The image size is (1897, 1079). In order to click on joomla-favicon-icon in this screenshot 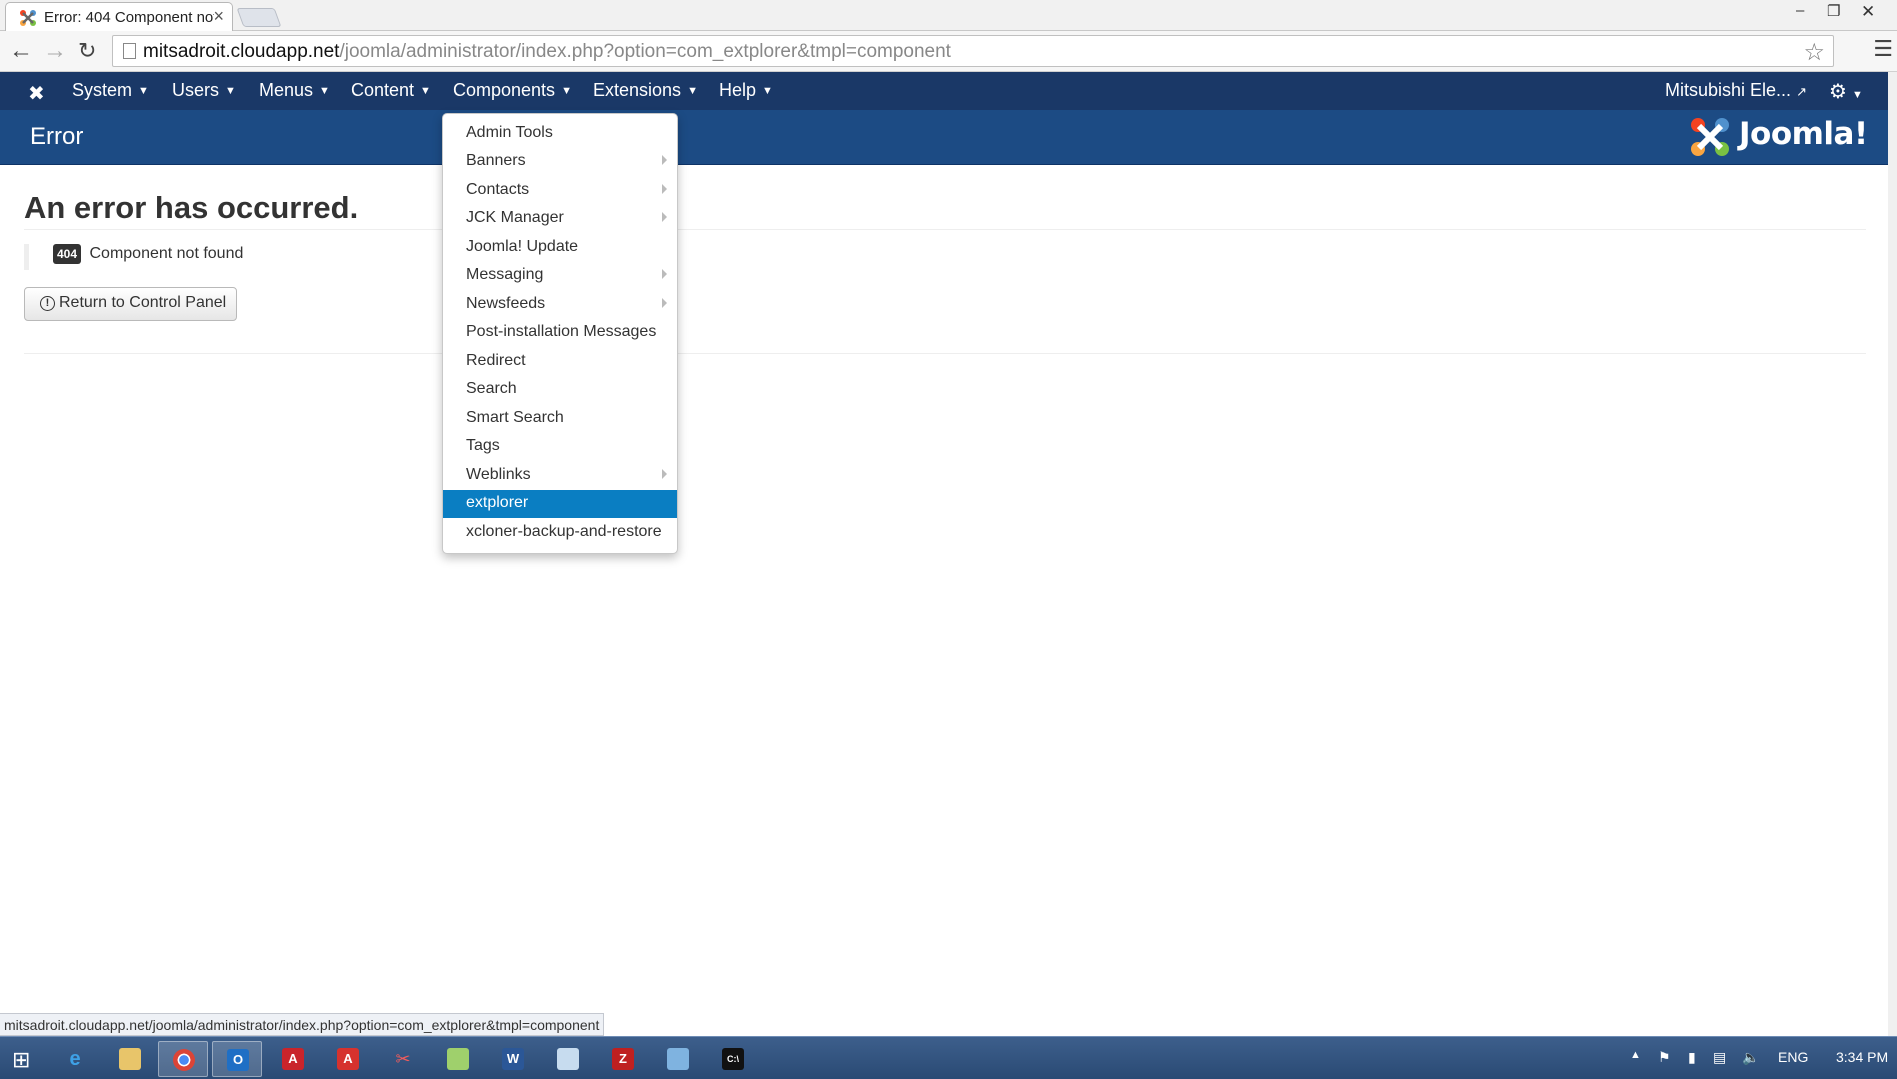, I will do `click(28, 18)`.